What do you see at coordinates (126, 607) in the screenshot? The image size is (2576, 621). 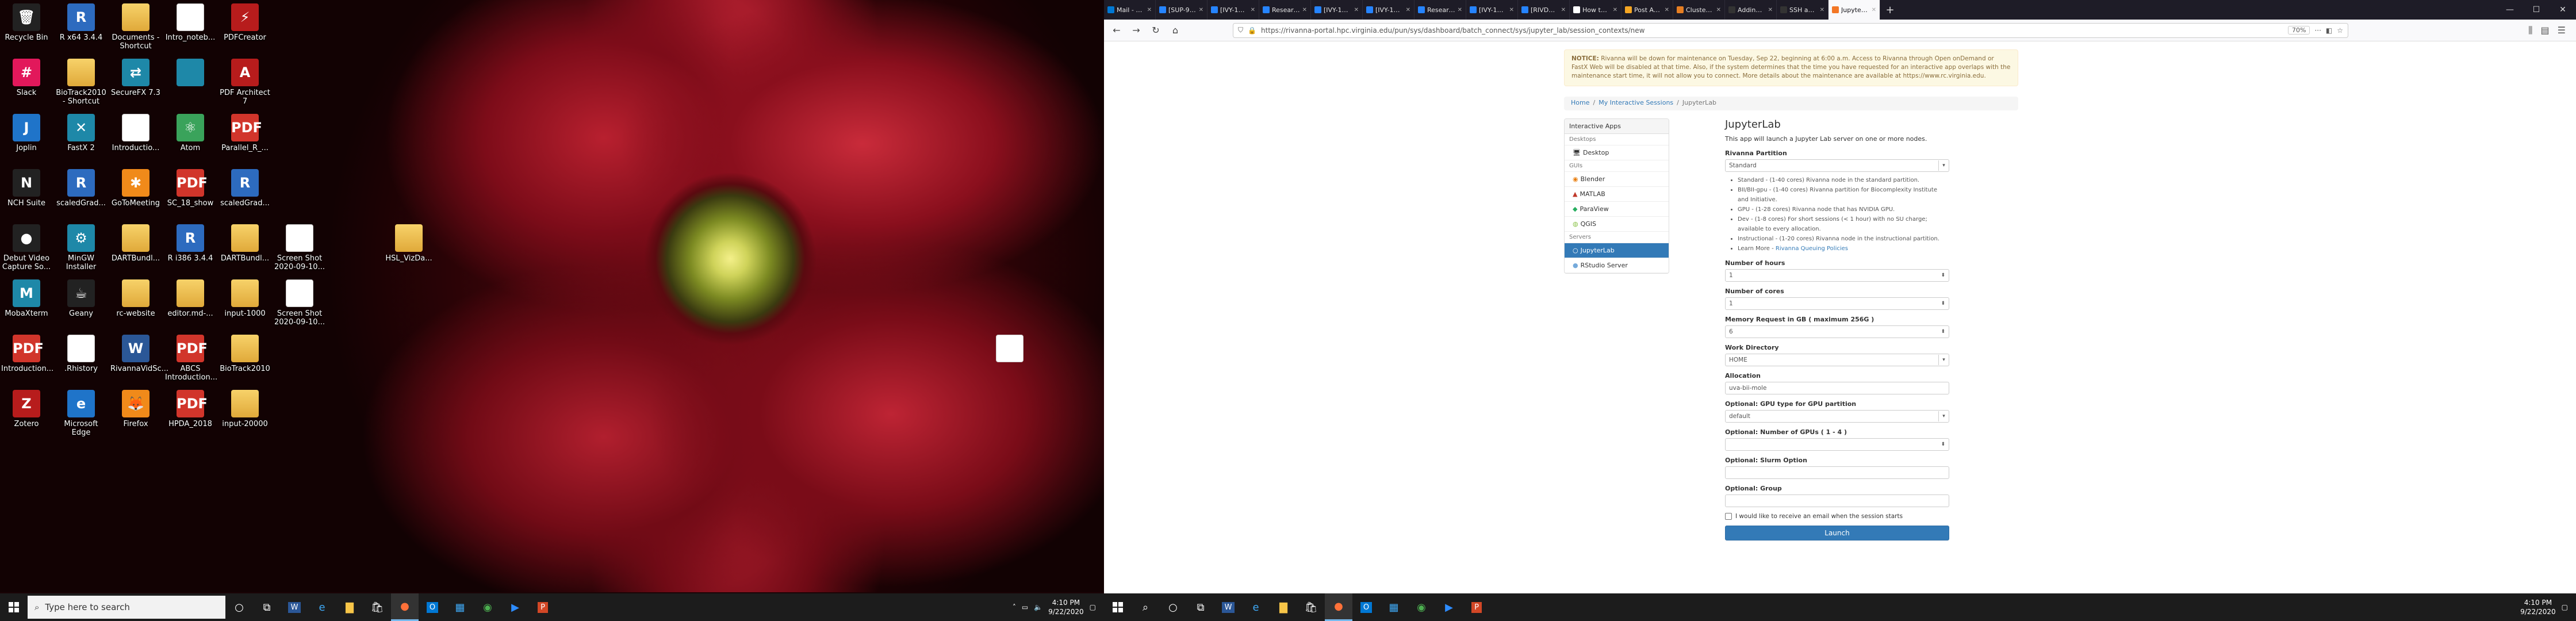 I see `taskbar-search-box: ⌕ Type here to search` at bounding box center [126, 607].